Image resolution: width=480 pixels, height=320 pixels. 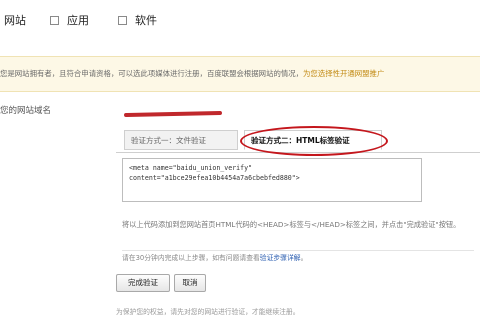 I want to click on cancel-button: 取消, so click(x=190, y=283).